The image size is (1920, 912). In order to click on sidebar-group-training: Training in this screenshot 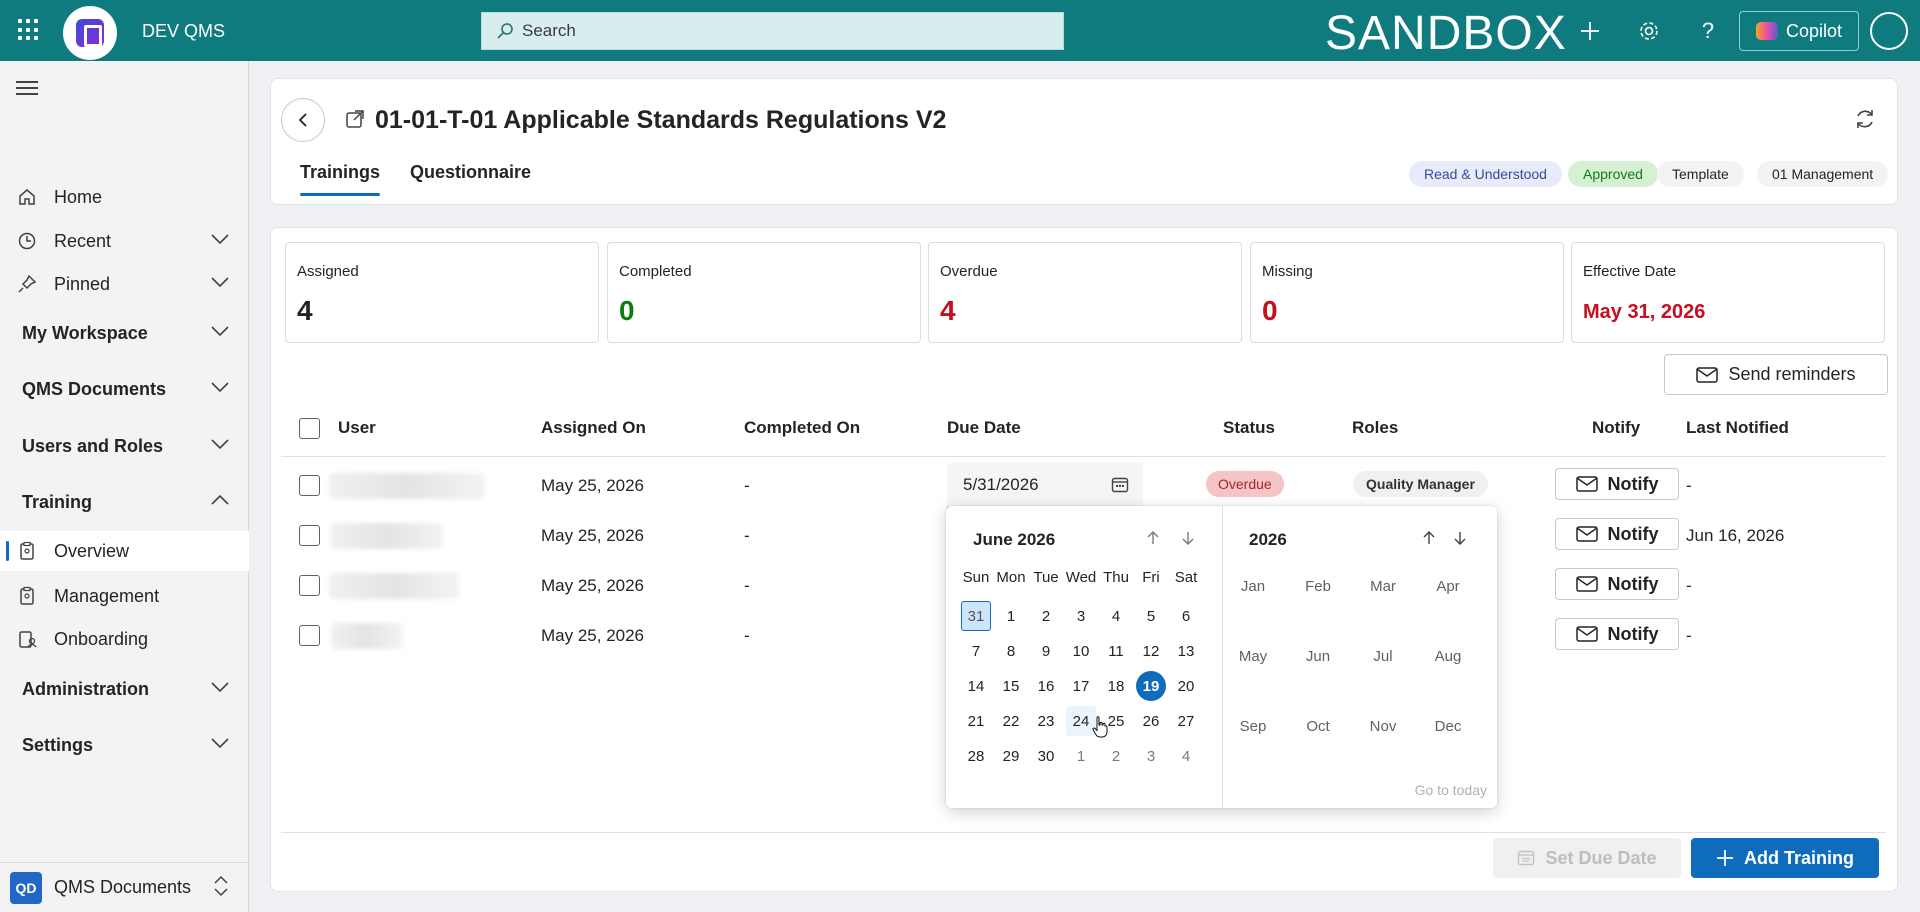, I will do `click(124, 502)`.